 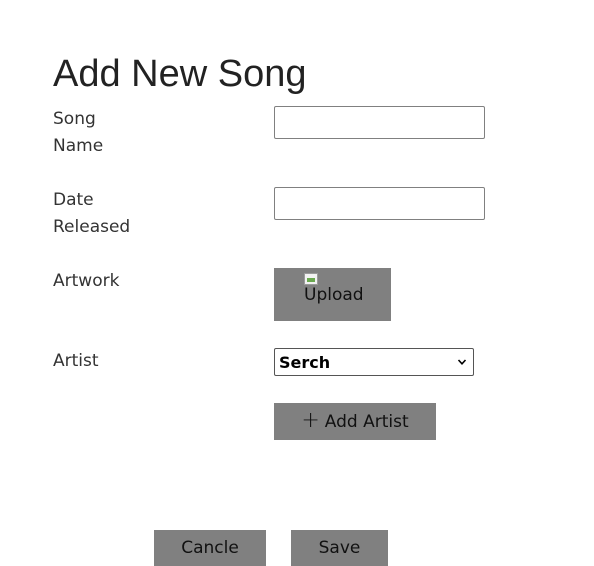 I want to click on plus-icon: +, so click(x=310, y=420).